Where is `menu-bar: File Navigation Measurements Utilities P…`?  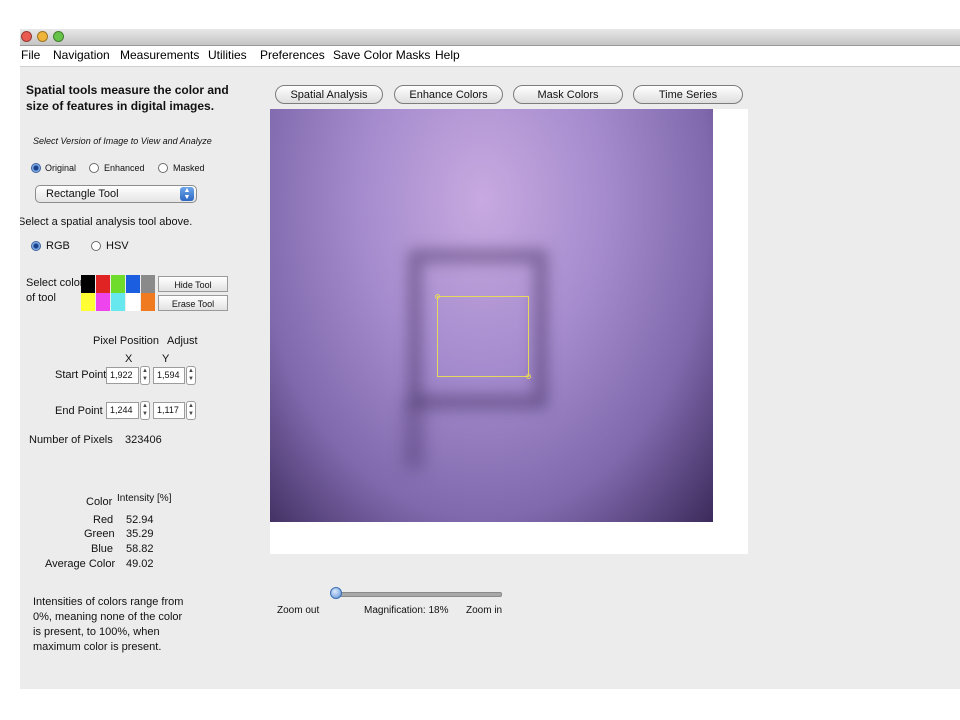
menu-bar: File Navigation Measurements Utilities P… is located at coordinates (490, 56).